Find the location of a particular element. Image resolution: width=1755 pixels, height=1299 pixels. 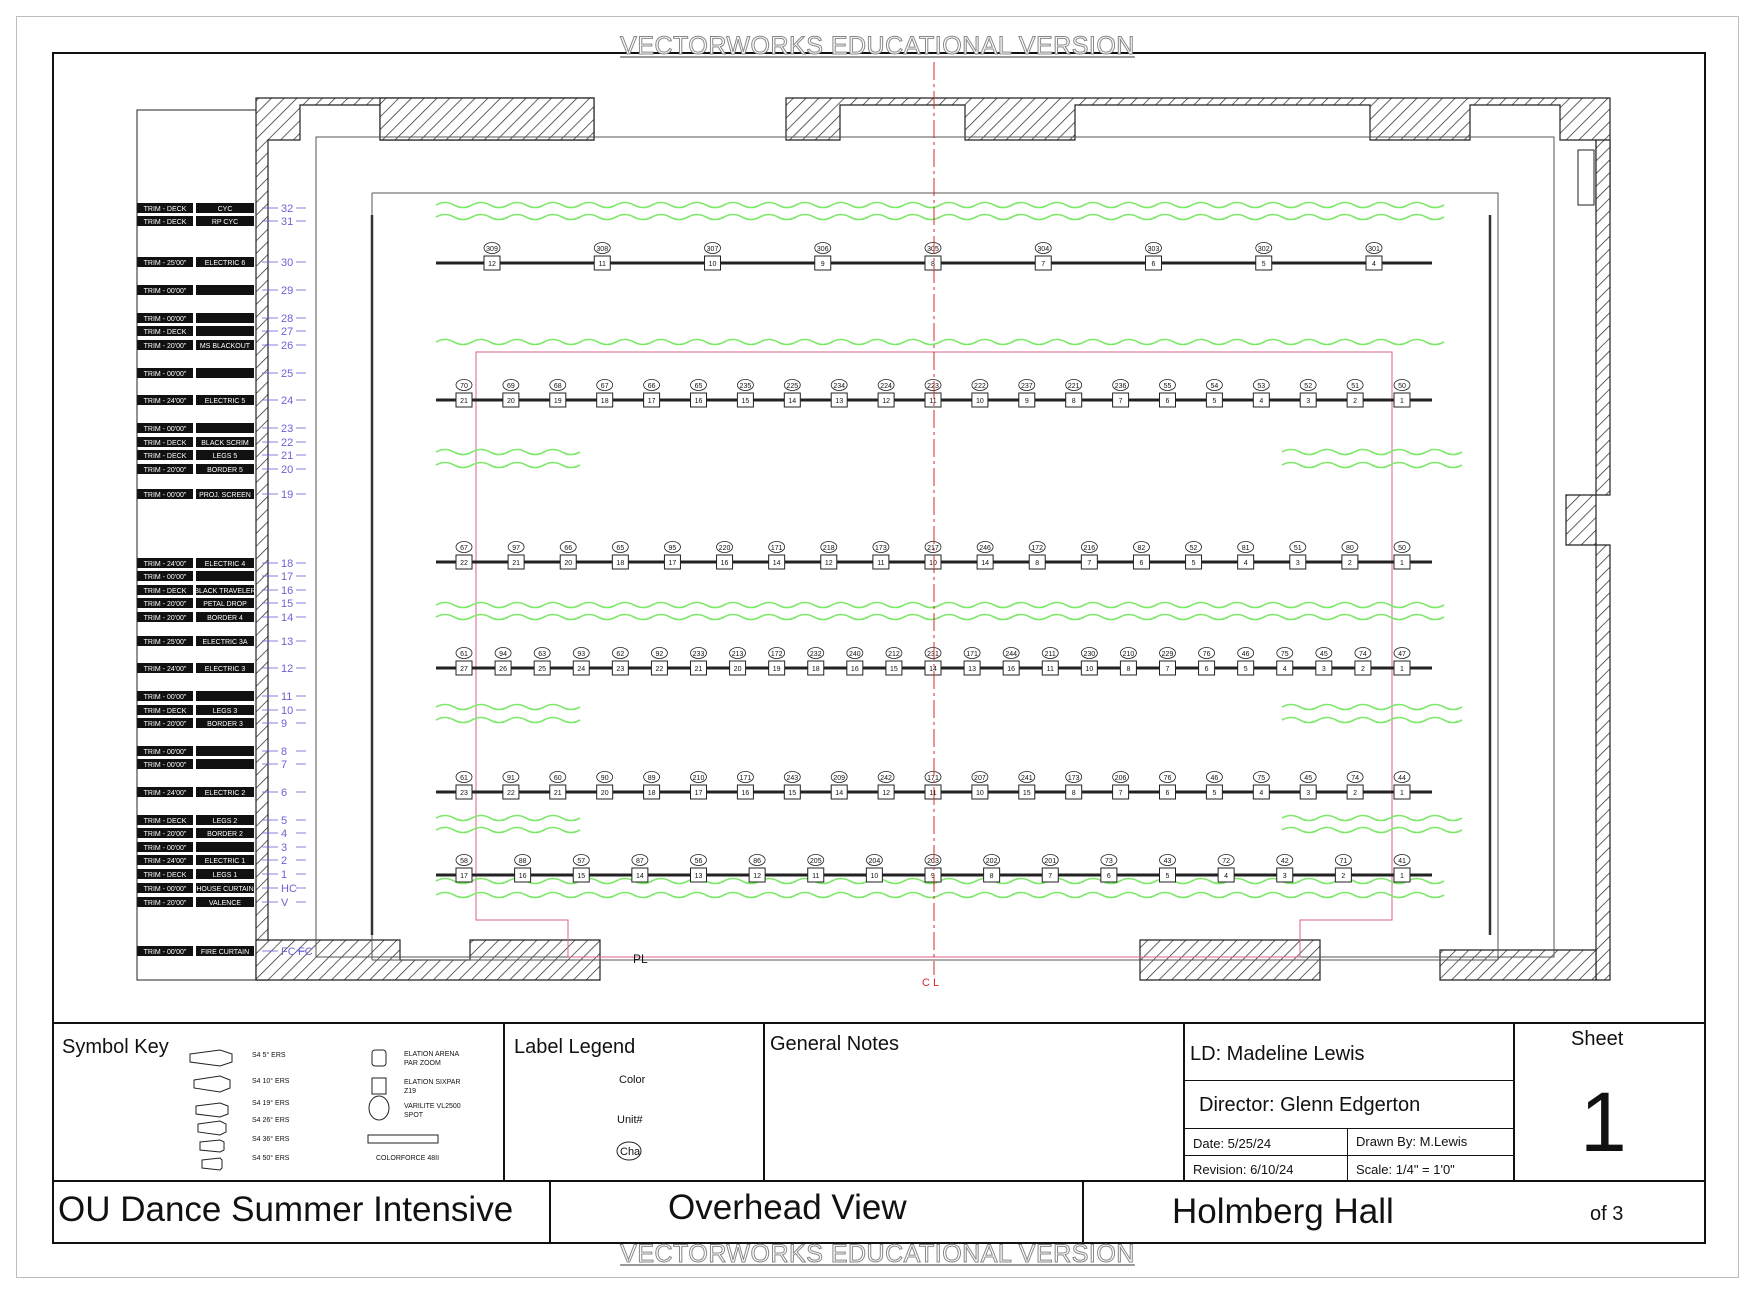

fixture-unit-number: 26 is located at coordinates (503, 669).